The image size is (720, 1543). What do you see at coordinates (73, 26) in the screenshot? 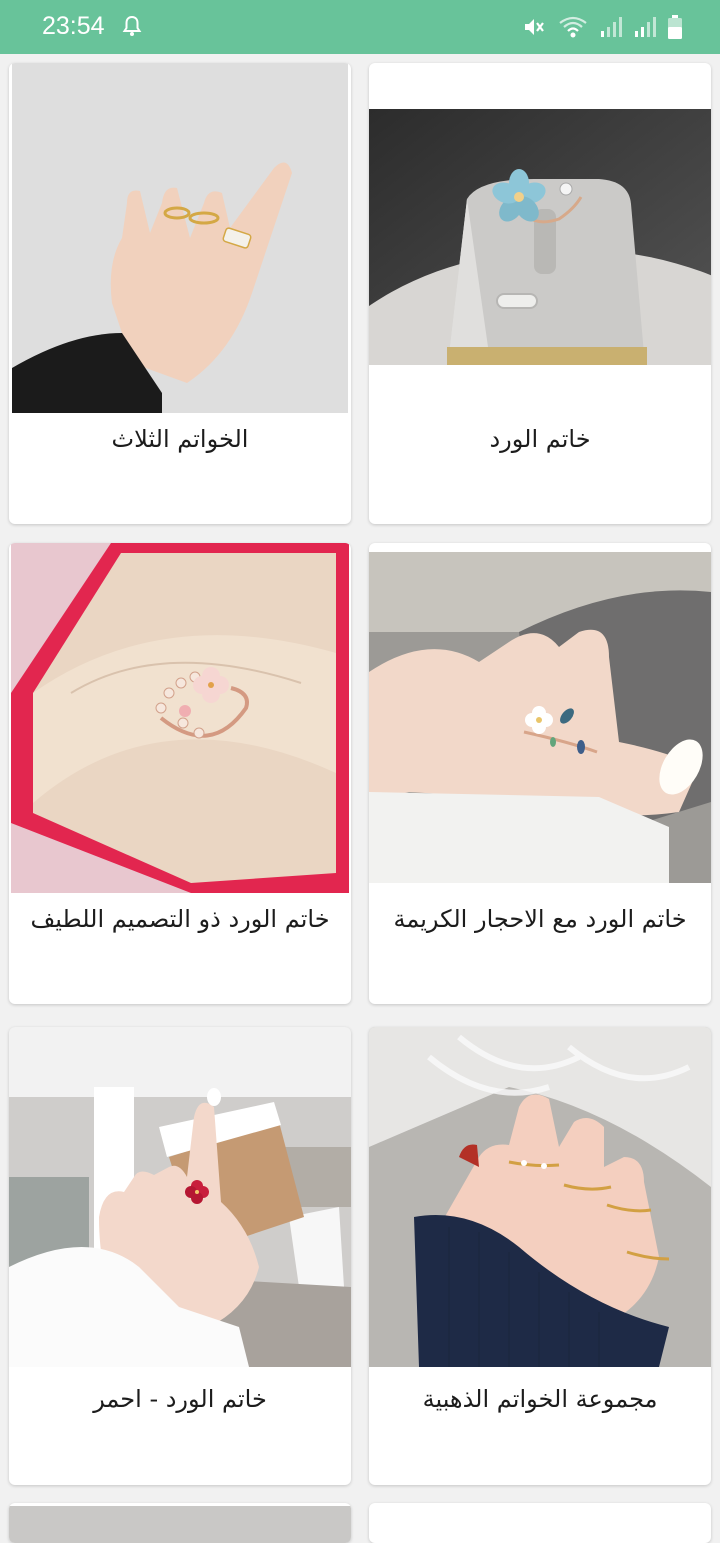
I see `clock: 23:54` at bounding box center [73, 26].